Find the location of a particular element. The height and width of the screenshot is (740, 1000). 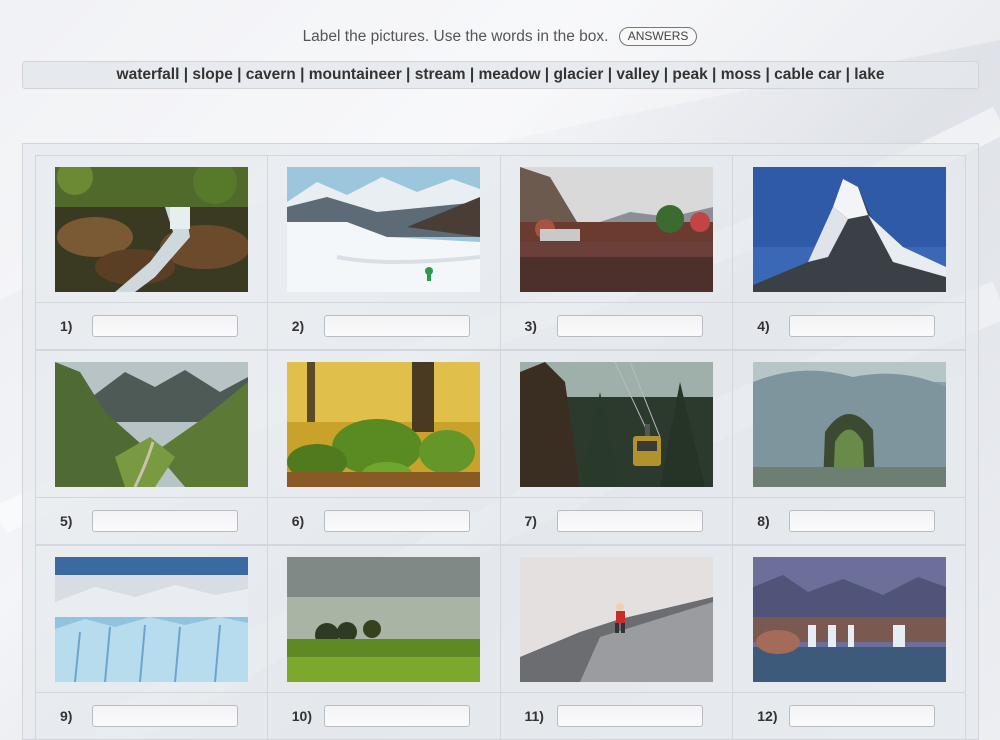

mountain-peak-photo is located at coordinates (849, 229).